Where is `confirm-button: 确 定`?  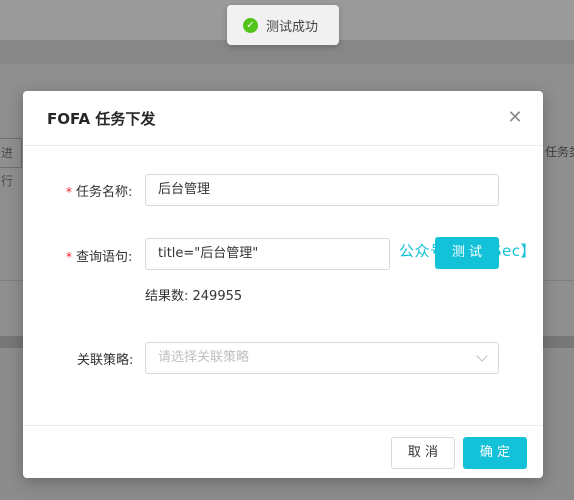
confirm-button: 确 定 is located at coordinates (495, 453).